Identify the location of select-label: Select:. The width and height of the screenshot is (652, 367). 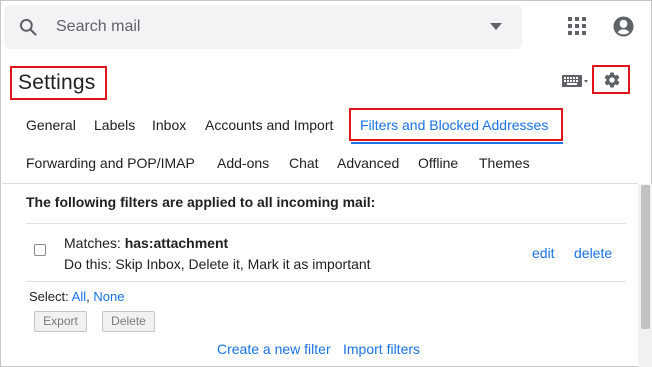
(49, 296).